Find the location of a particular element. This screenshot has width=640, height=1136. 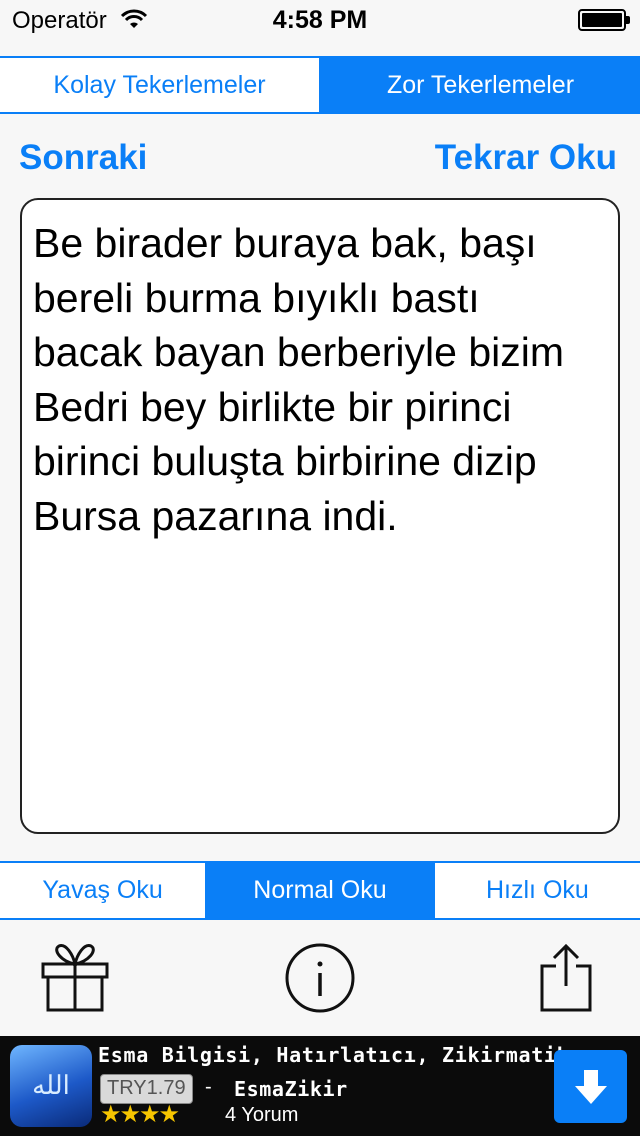

ad-rating-stars: ★★★★ is located at coordinates (140, 1114).